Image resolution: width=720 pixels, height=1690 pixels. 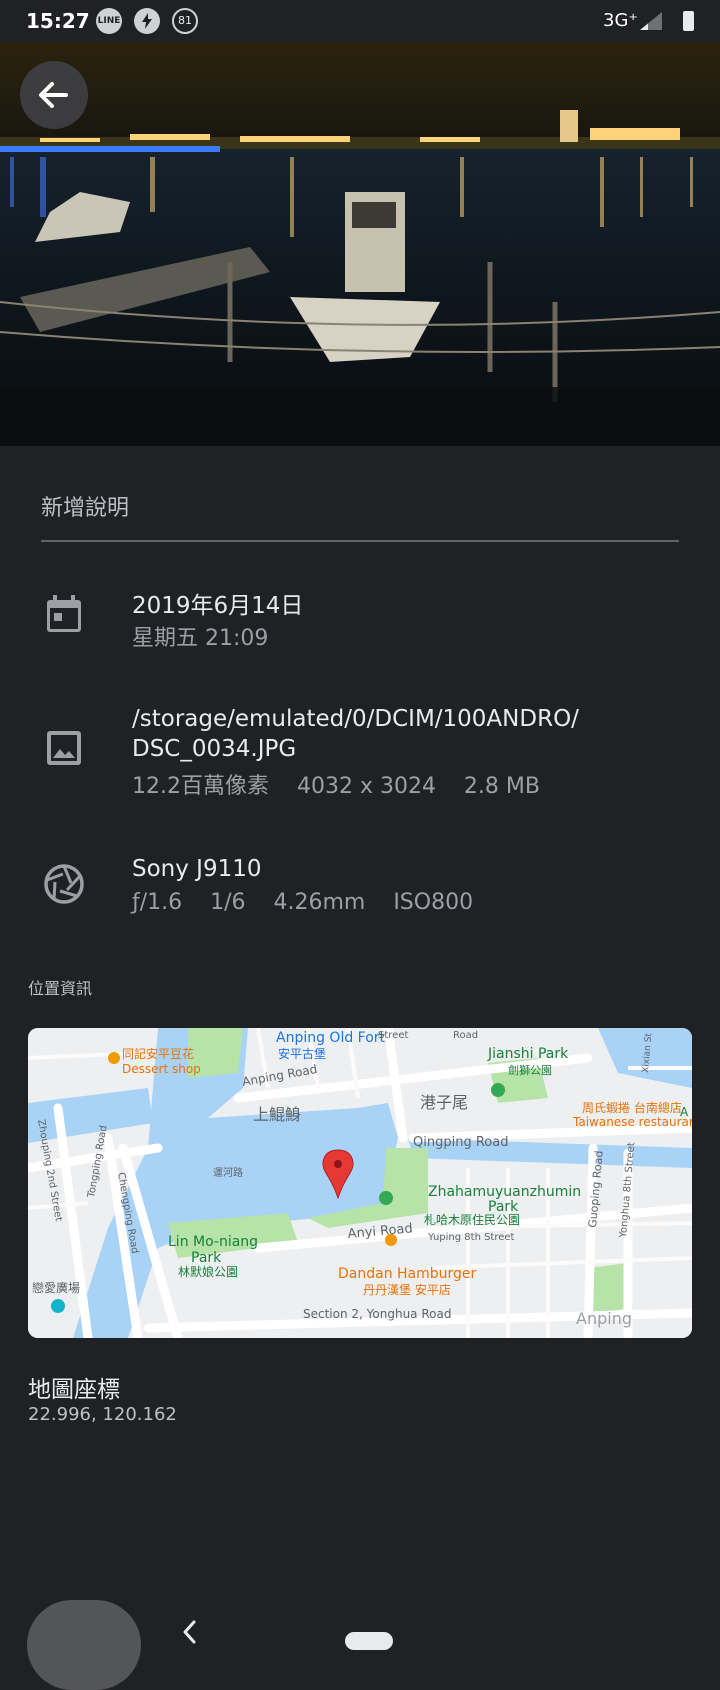 What do you see at coordinates (218, 606) in the screenshot?
I see `date-title: 2019年6月14日` at bounding box center [218, 606].